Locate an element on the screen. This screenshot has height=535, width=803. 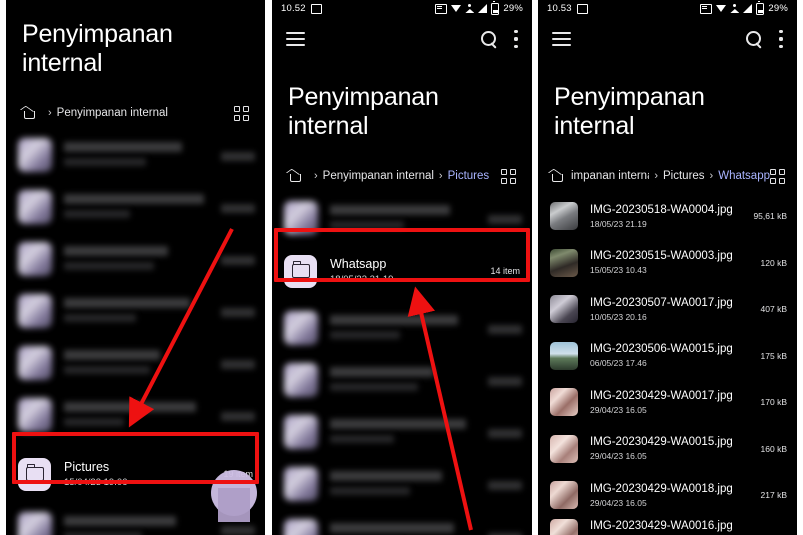
file-size: 160 kB is located at coordinates (773, 448).